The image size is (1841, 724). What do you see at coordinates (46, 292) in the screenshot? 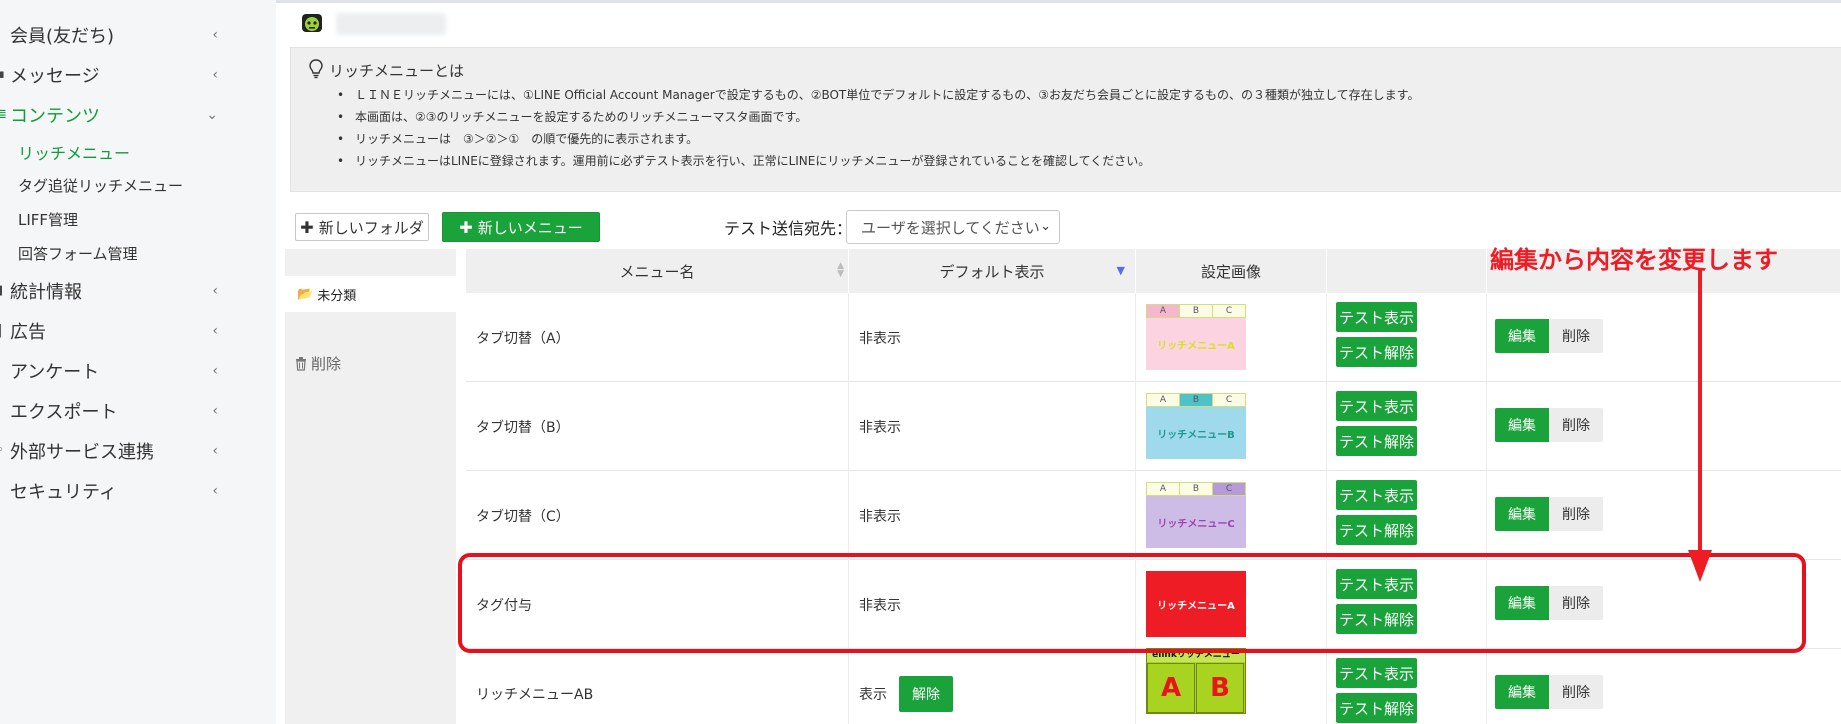
I see `sidebar-item-label: 統計情報` at bounding box center [46, 292].